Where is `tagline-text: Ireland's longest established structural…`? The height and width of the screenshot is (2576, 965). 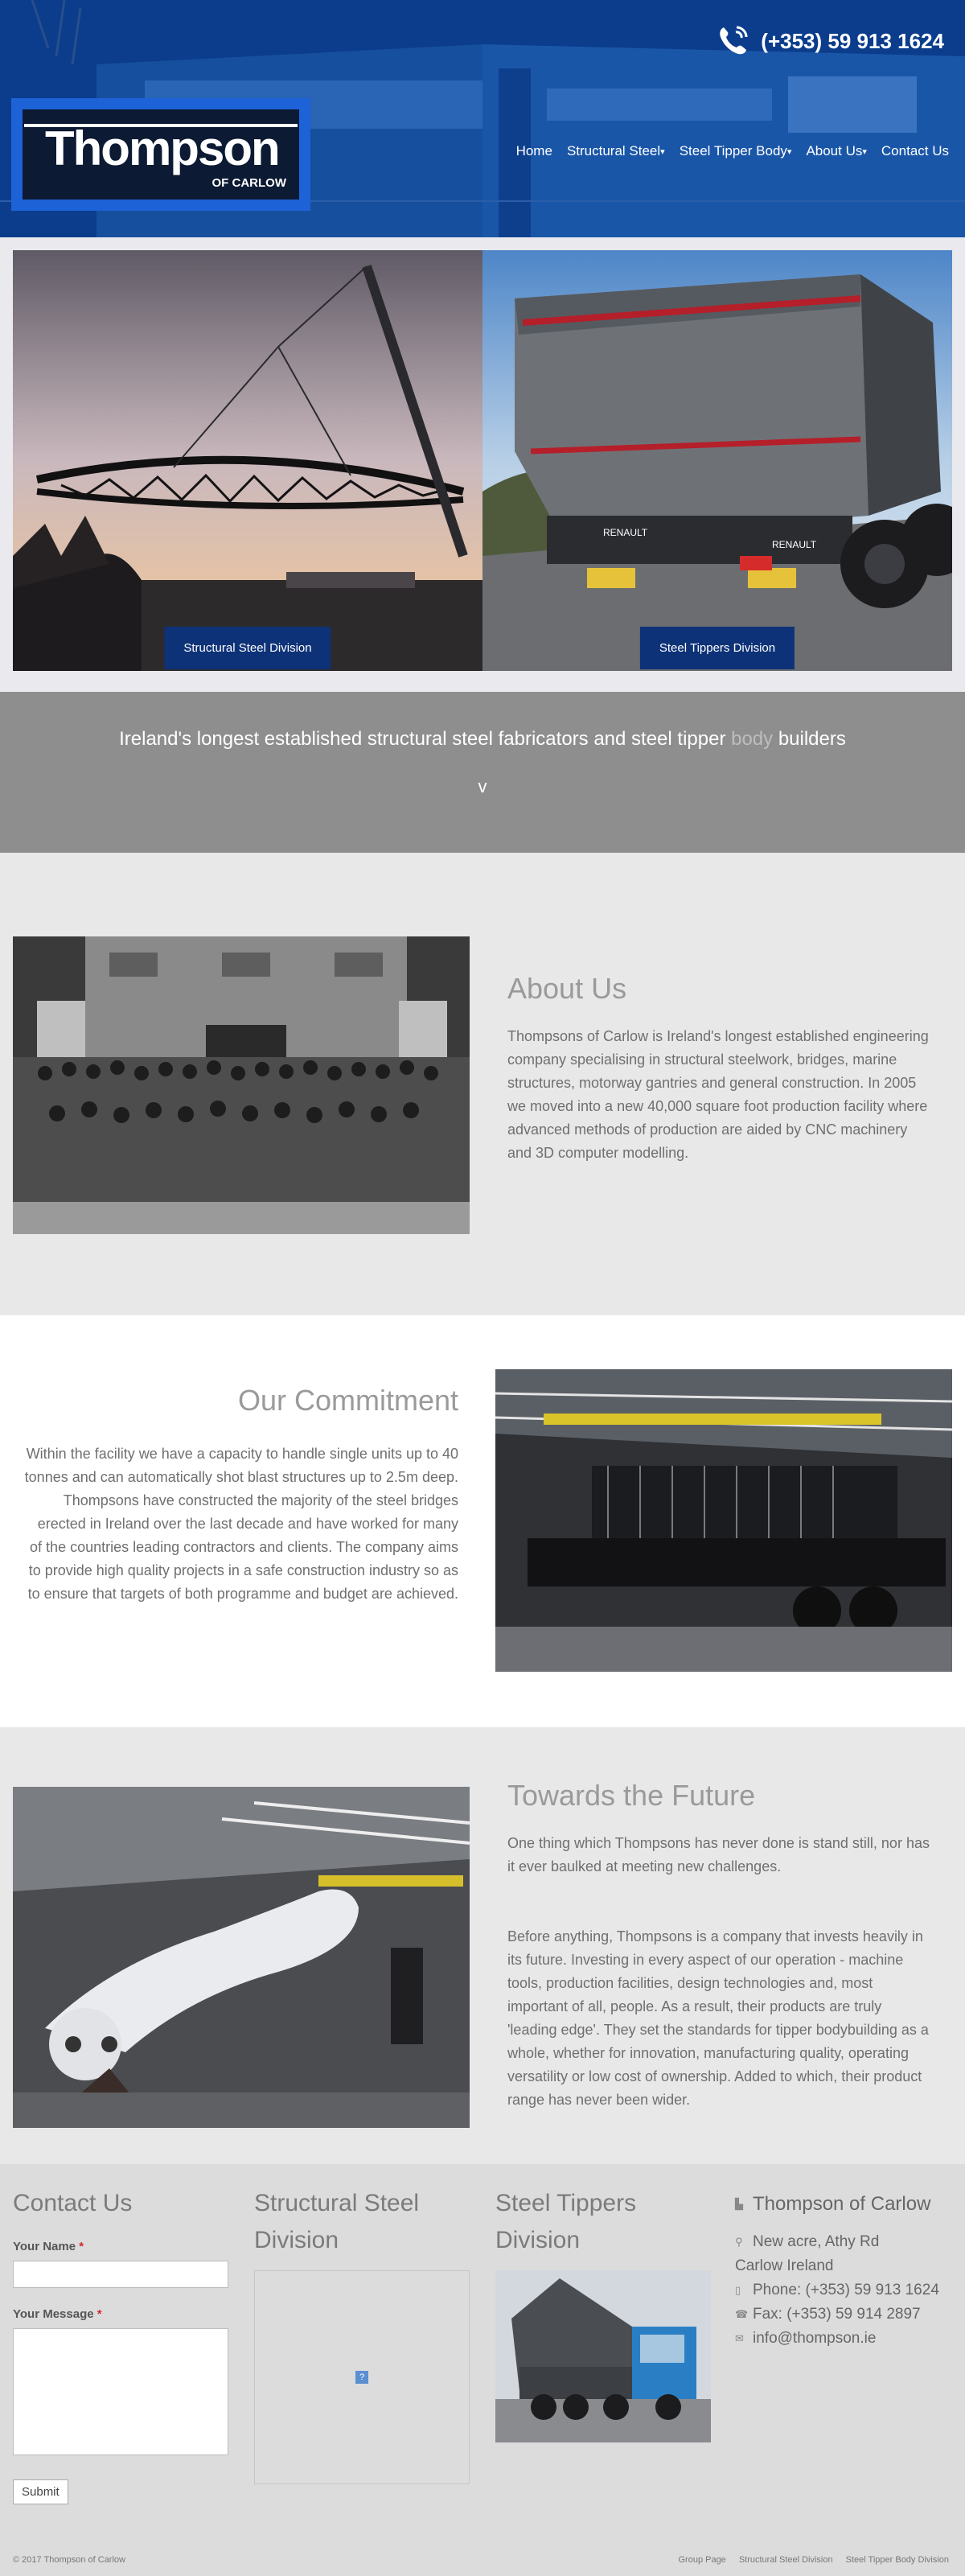 tagline-text: Ireland's longest established structural… is located at coordinates (482, 739).